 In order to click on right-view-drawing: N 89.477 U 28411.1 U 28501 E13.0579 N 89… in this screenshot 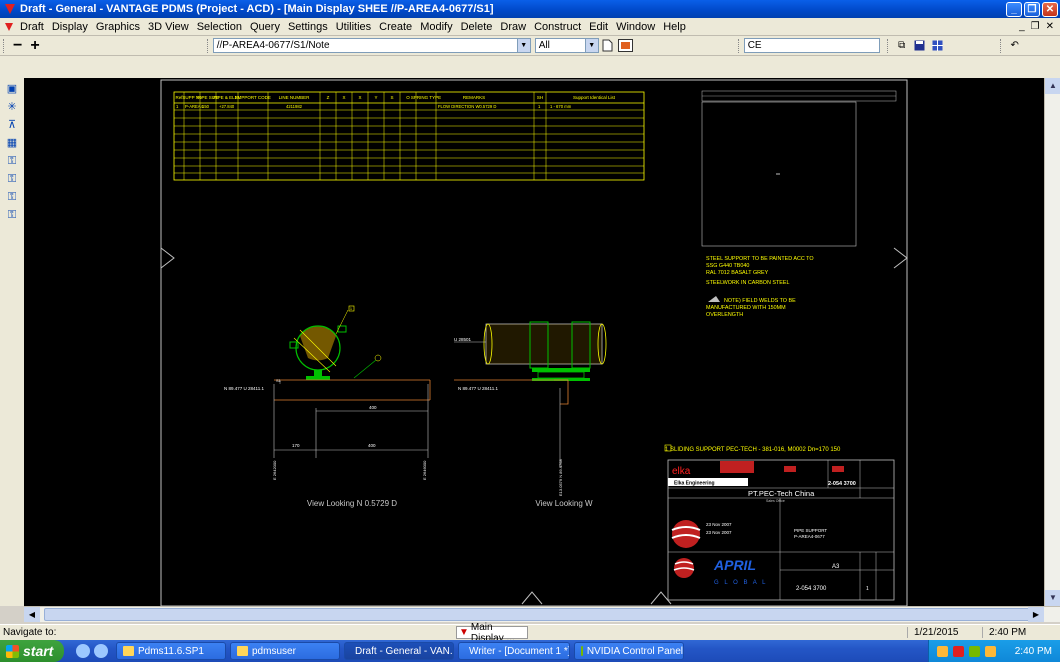, I will do `click(530, 408)`.